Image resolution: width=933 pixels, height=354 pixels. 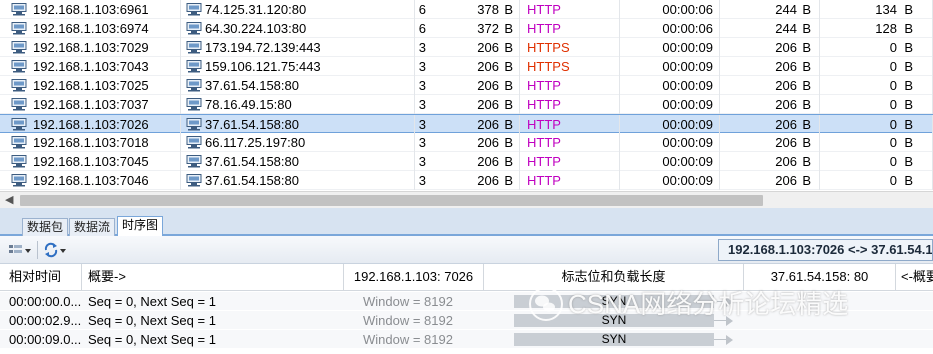 I want to click on received-bytes: 134, so click(x=886, y=9).